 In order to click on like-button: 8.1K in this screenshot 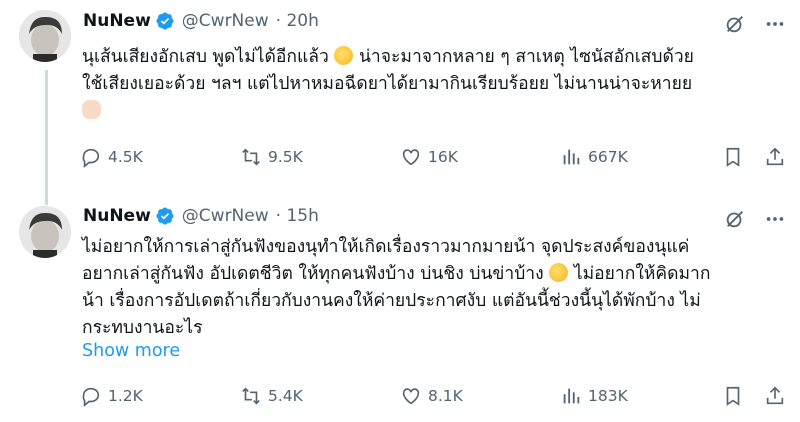, I will do `click(431, 396)`.